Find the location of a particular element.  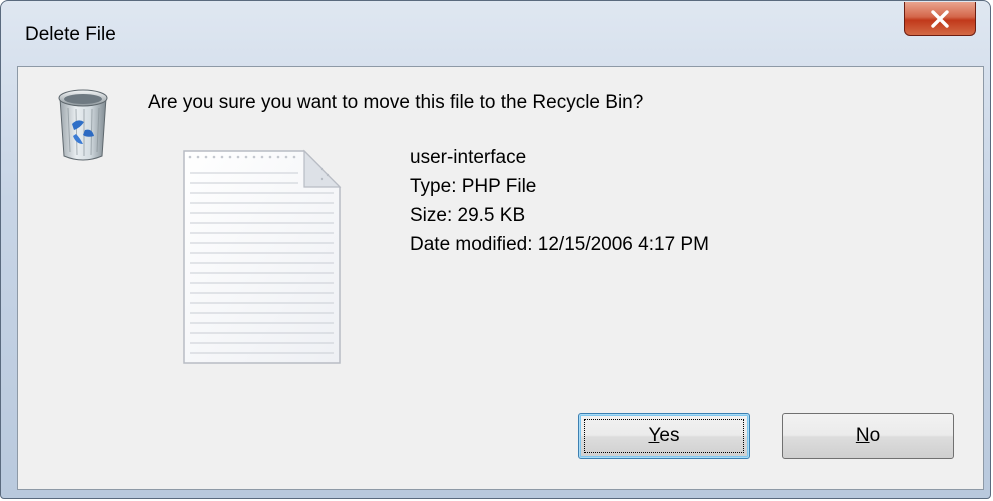

close-button is located at coordinates (940, 19).